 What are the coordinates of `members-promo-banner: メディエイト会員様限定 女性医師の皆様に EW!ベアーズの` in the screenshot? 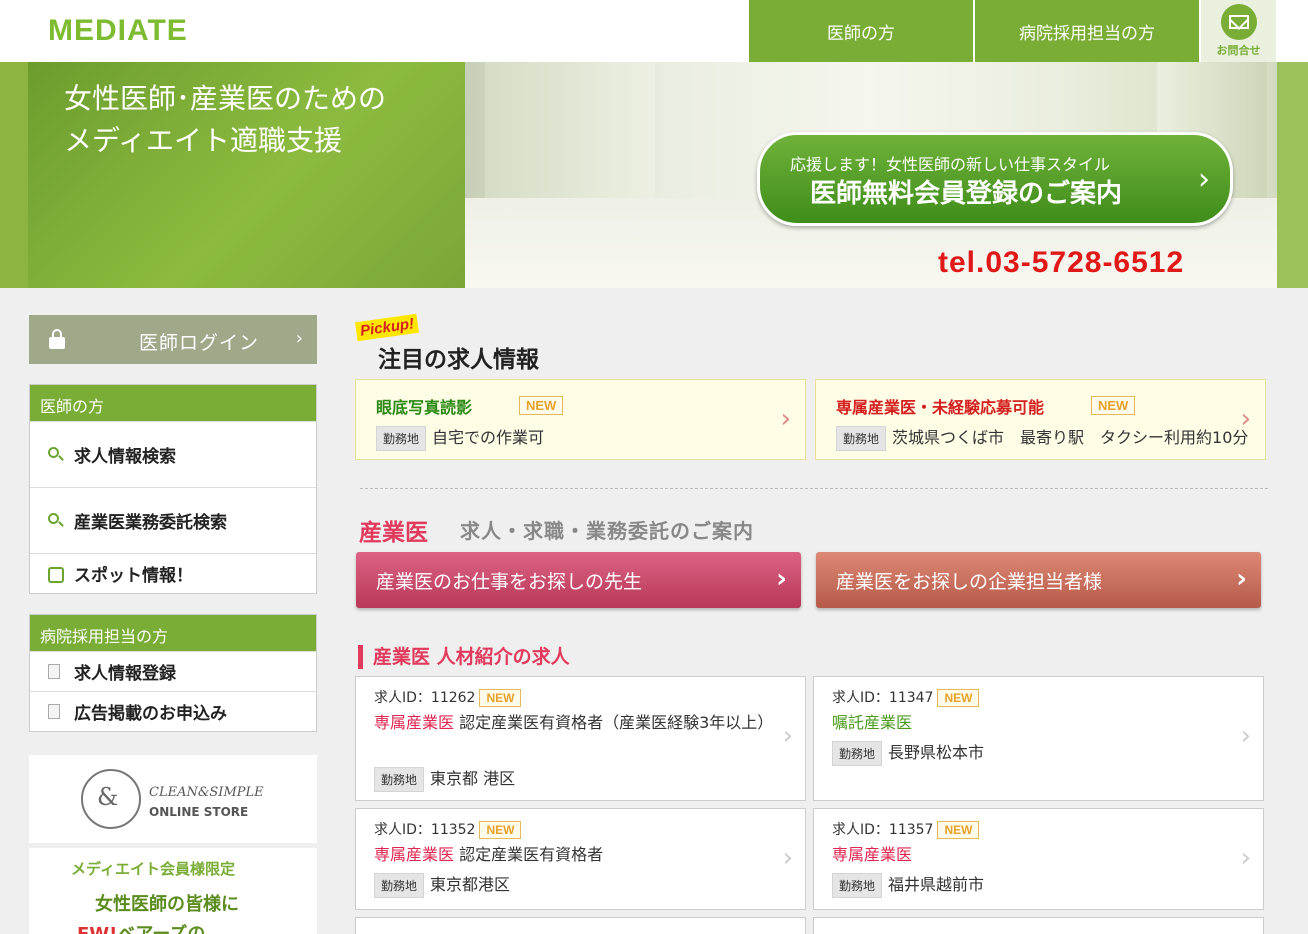 It's located at (173, 891).